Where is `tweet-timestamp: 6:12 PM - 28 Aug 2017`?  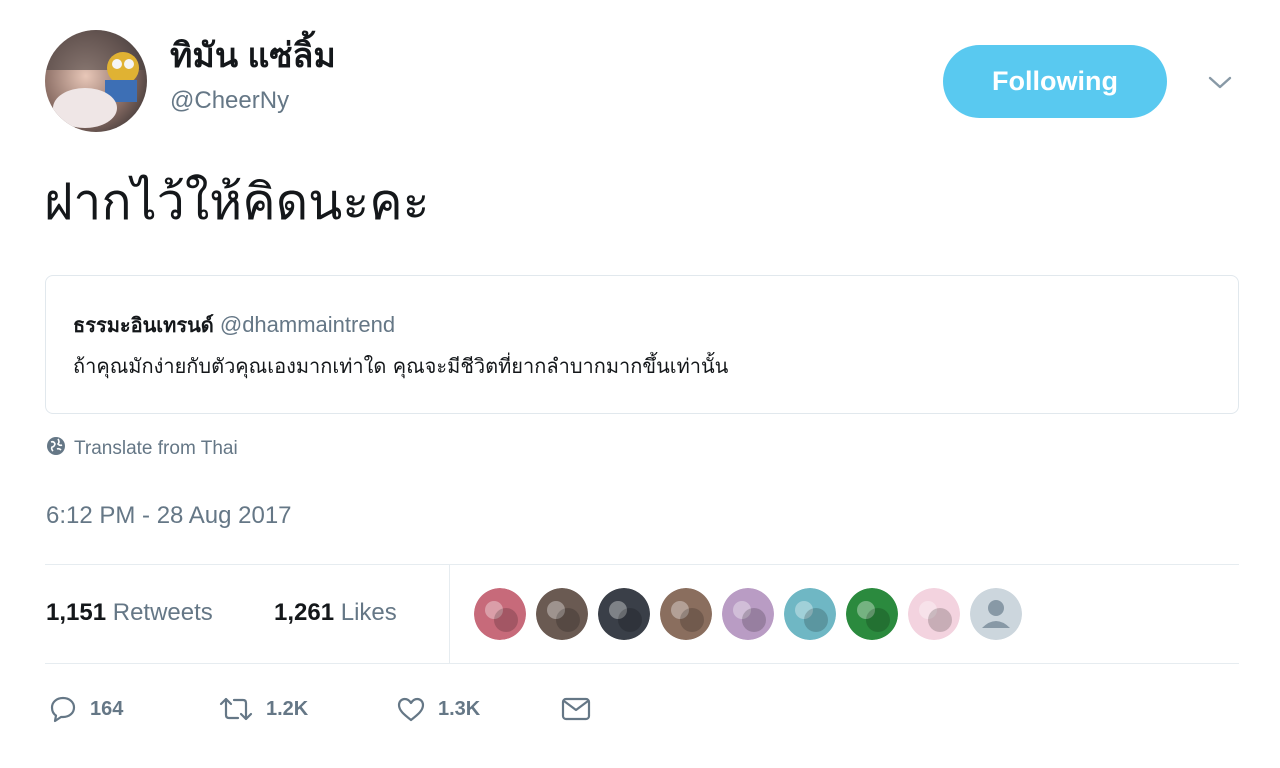
tweet-timestamp: 6:12 PM - 28 Aug 2017 is located at coordinates (169, 516).